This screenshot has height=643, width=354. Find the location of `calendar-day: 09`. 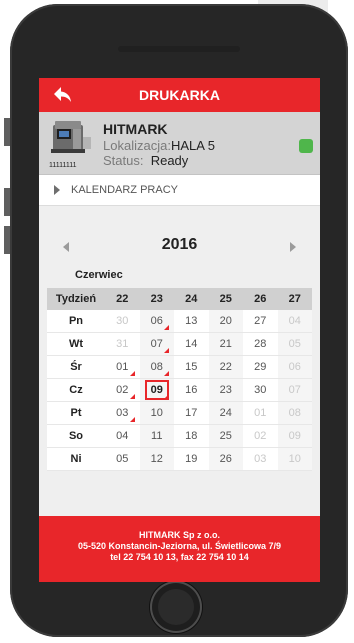

calendar-day: 09 is located at coordinates (294, 436).